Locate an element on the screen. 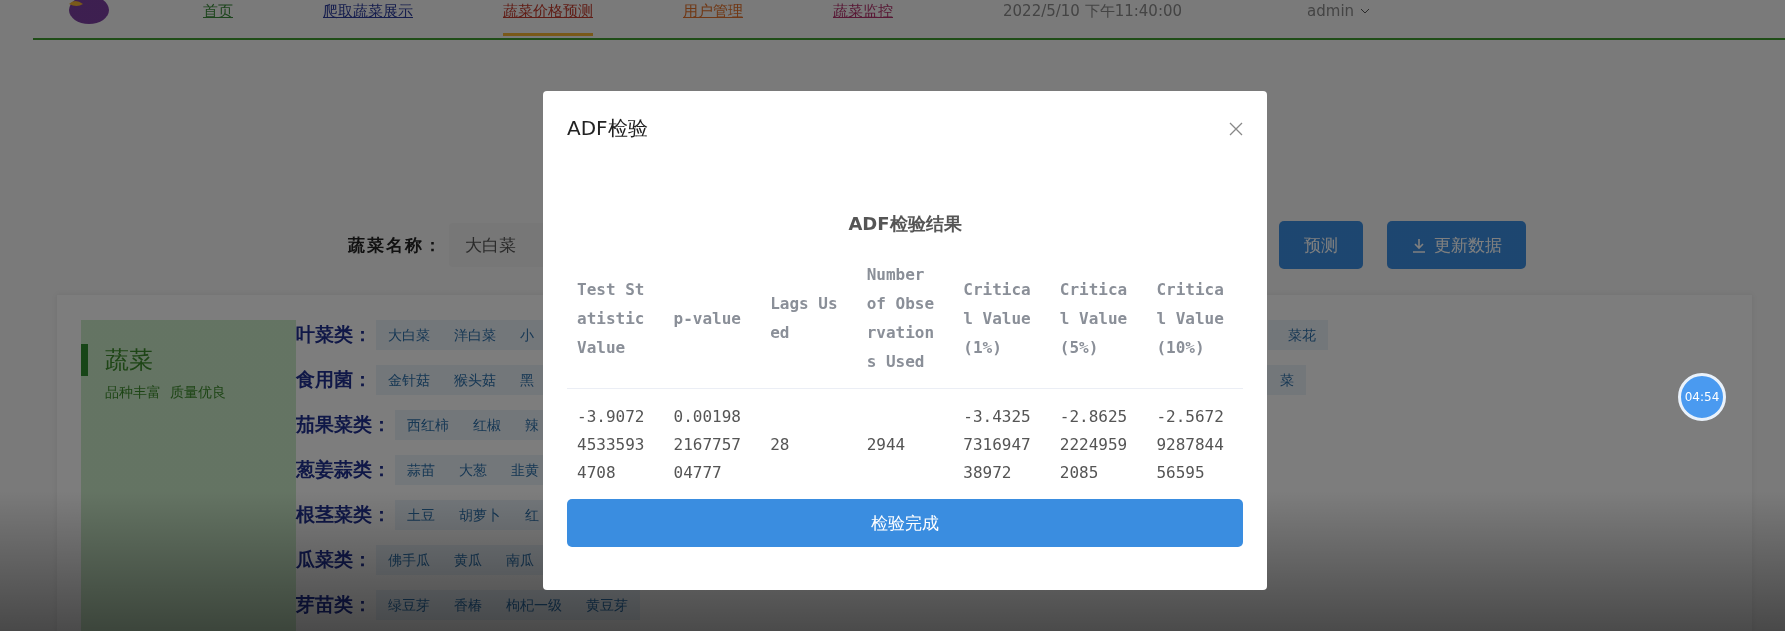 This screenshot has width=1785, height=631. nav-link: 爬取蔬菜展示 is located at coordinates (368, 16).